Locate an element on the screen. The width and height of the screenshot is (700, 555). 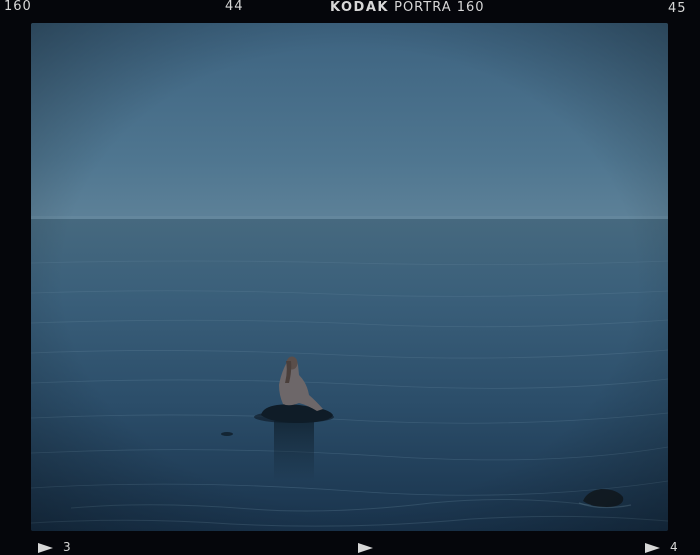
film-edge-number-top-right: 45 is located at coordinates (677, 8).